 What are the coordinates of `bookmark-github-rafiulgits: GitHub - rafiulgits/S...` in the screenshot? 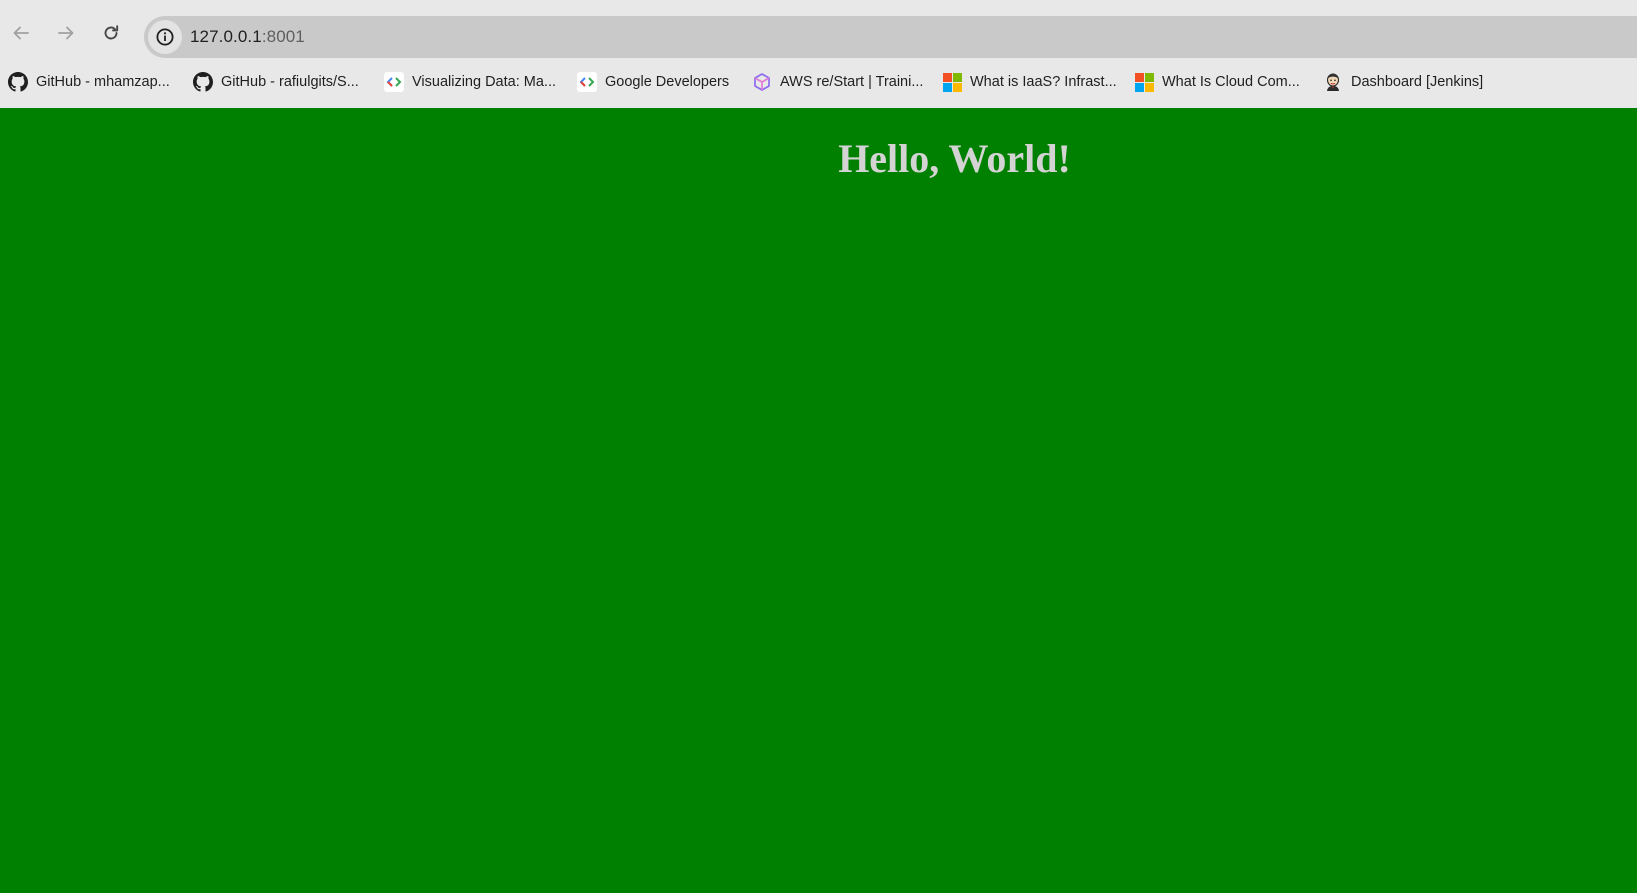 It's located at (276, 82).